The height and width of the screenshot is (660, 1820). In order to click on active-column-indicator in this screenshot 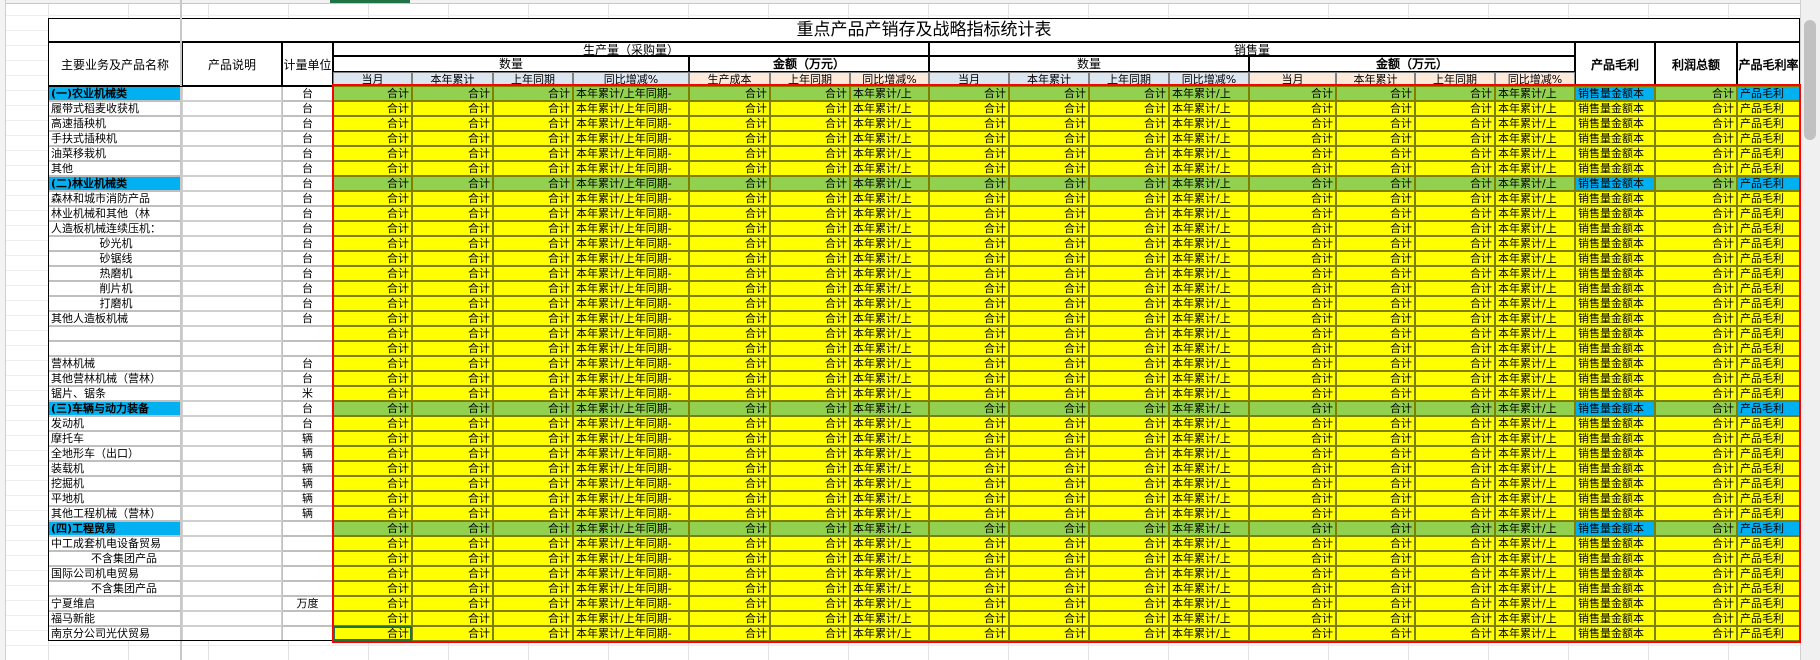, I will do `click(370, 1)`.